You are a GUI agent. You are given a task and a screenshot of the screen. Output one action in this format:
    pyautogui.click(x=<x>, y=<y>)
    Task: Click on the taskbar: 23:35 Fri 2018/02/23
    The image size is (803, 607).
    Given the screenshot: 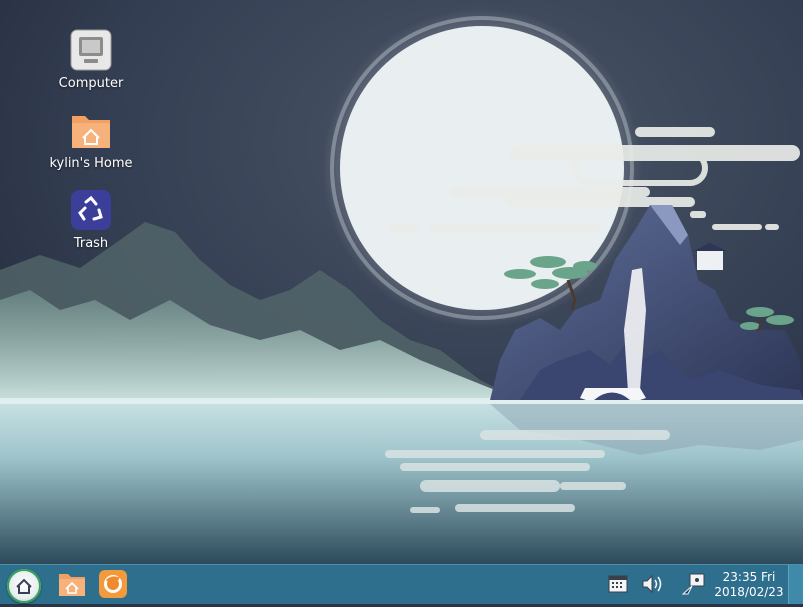 What is the action you would take?
    pyautogui.click(x=401, y=584)
    